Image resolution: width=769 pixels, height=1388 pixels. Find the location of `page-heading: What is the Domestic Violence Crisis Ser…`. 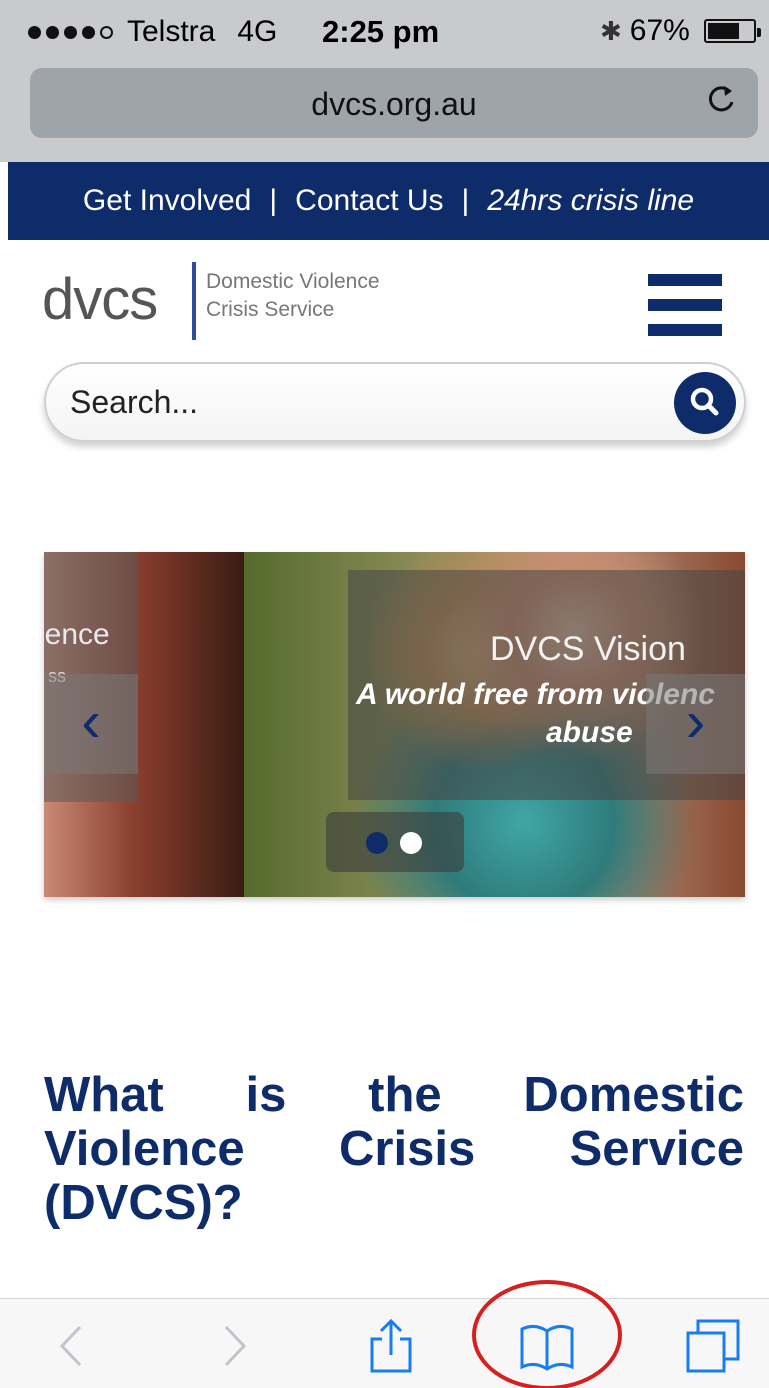

page-heading: What is the Domestic Violence Crisis Ser… is located at coordinates (394, 1149).